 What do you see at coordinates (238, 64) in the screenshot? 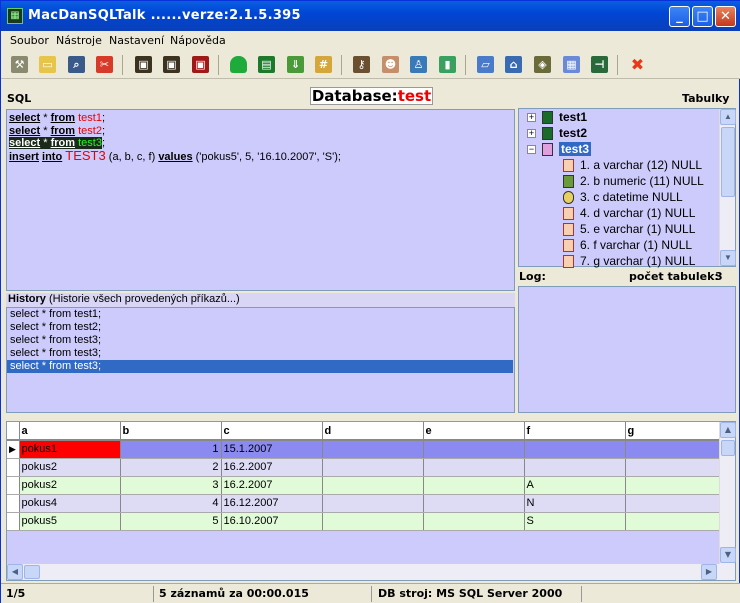
I see `database-icon` at bounding box center [238, 64].